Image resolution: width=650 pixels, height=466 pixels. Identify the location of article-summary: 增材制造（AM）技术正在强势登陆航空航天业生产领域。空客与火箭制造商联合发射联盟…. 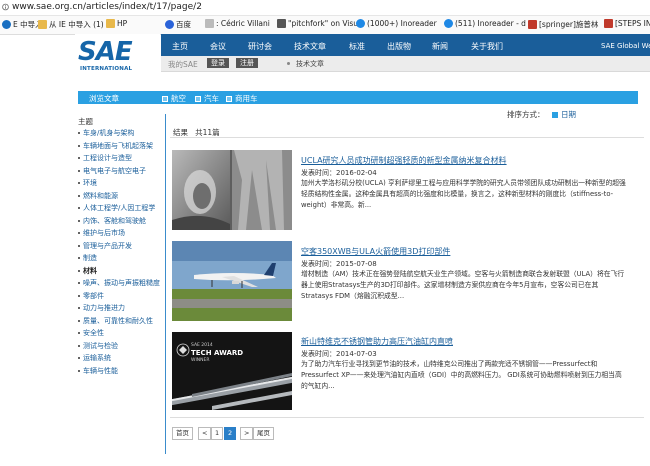
(463, 285).